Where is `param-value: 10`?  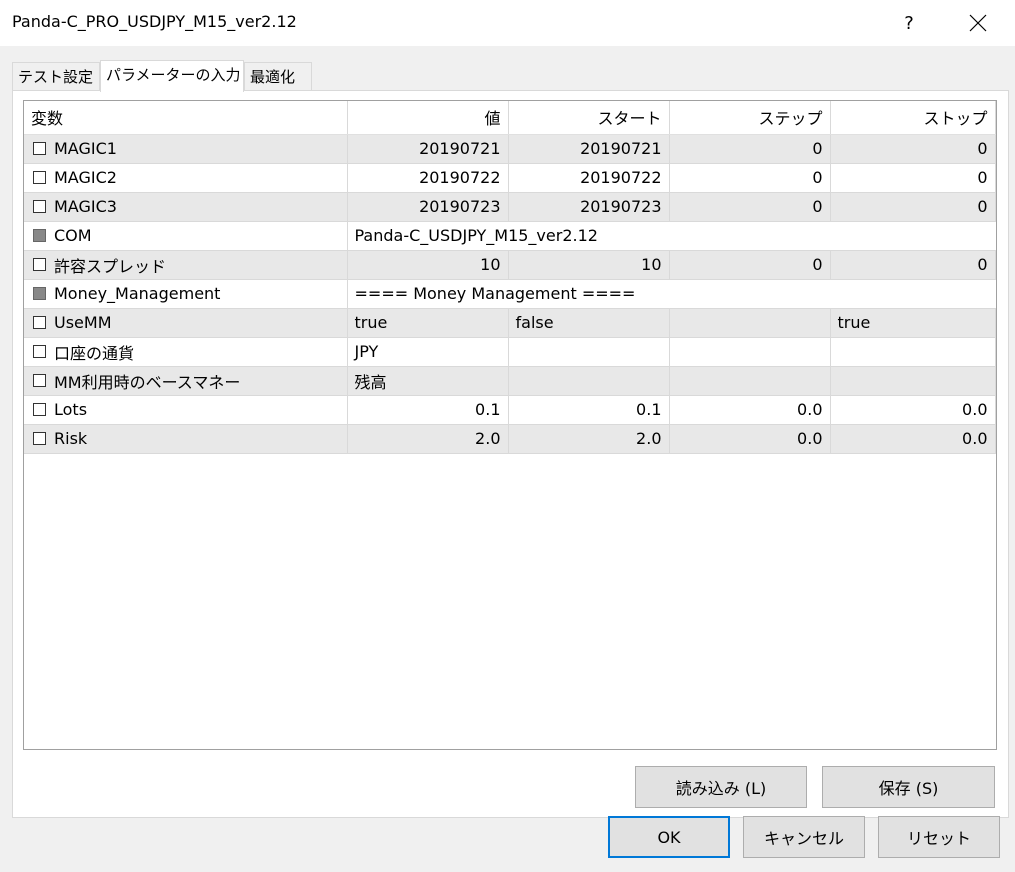 param-value: 10 is located at coordinates (428, 265).